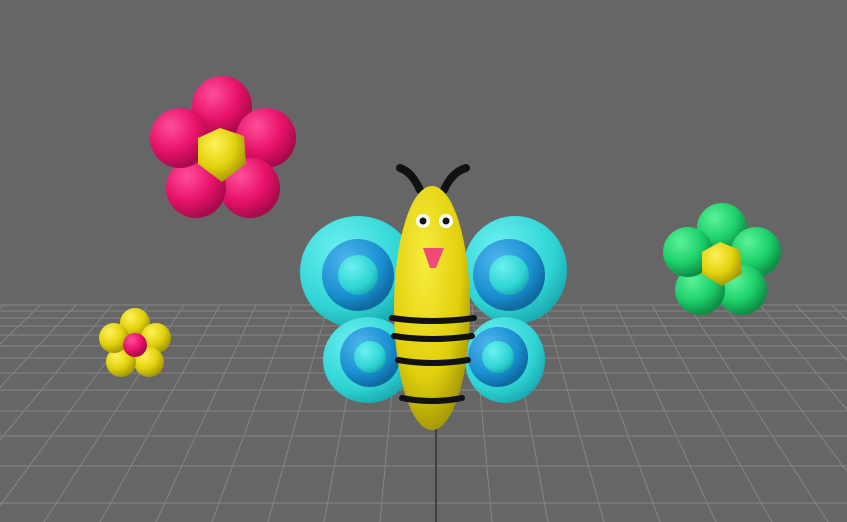 Image resolution: width=847 pixels, height=522 pixels. Describe the element at coordinates (223, 147) in the screenshot. I see `pink-flower` at that location.